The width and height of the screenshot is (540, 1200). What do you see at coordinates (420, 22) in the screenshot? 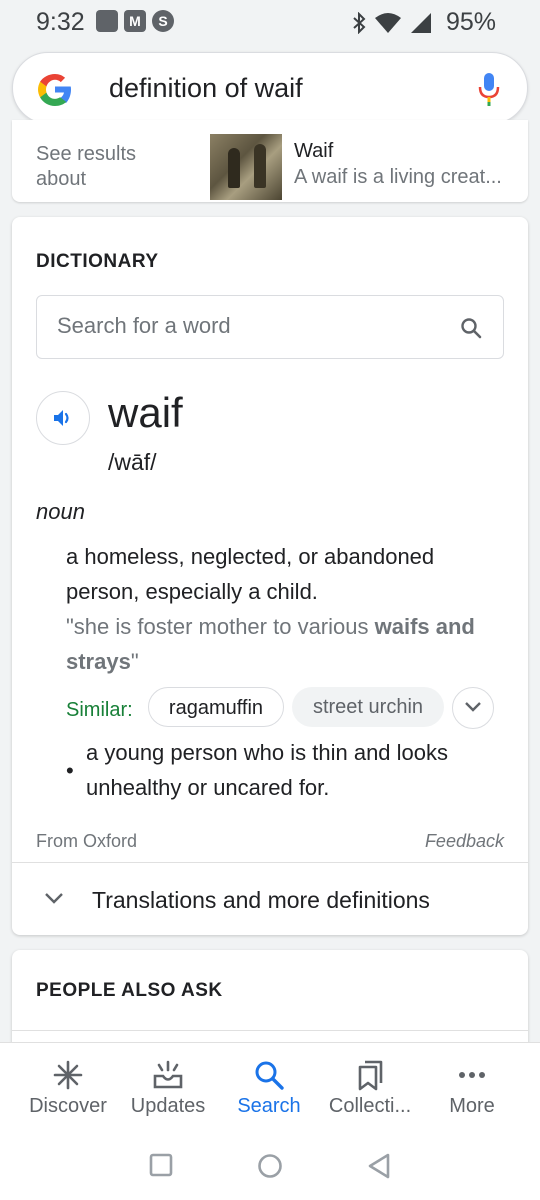
I see `cell-signal-icon` at bounding box center [420, 22].